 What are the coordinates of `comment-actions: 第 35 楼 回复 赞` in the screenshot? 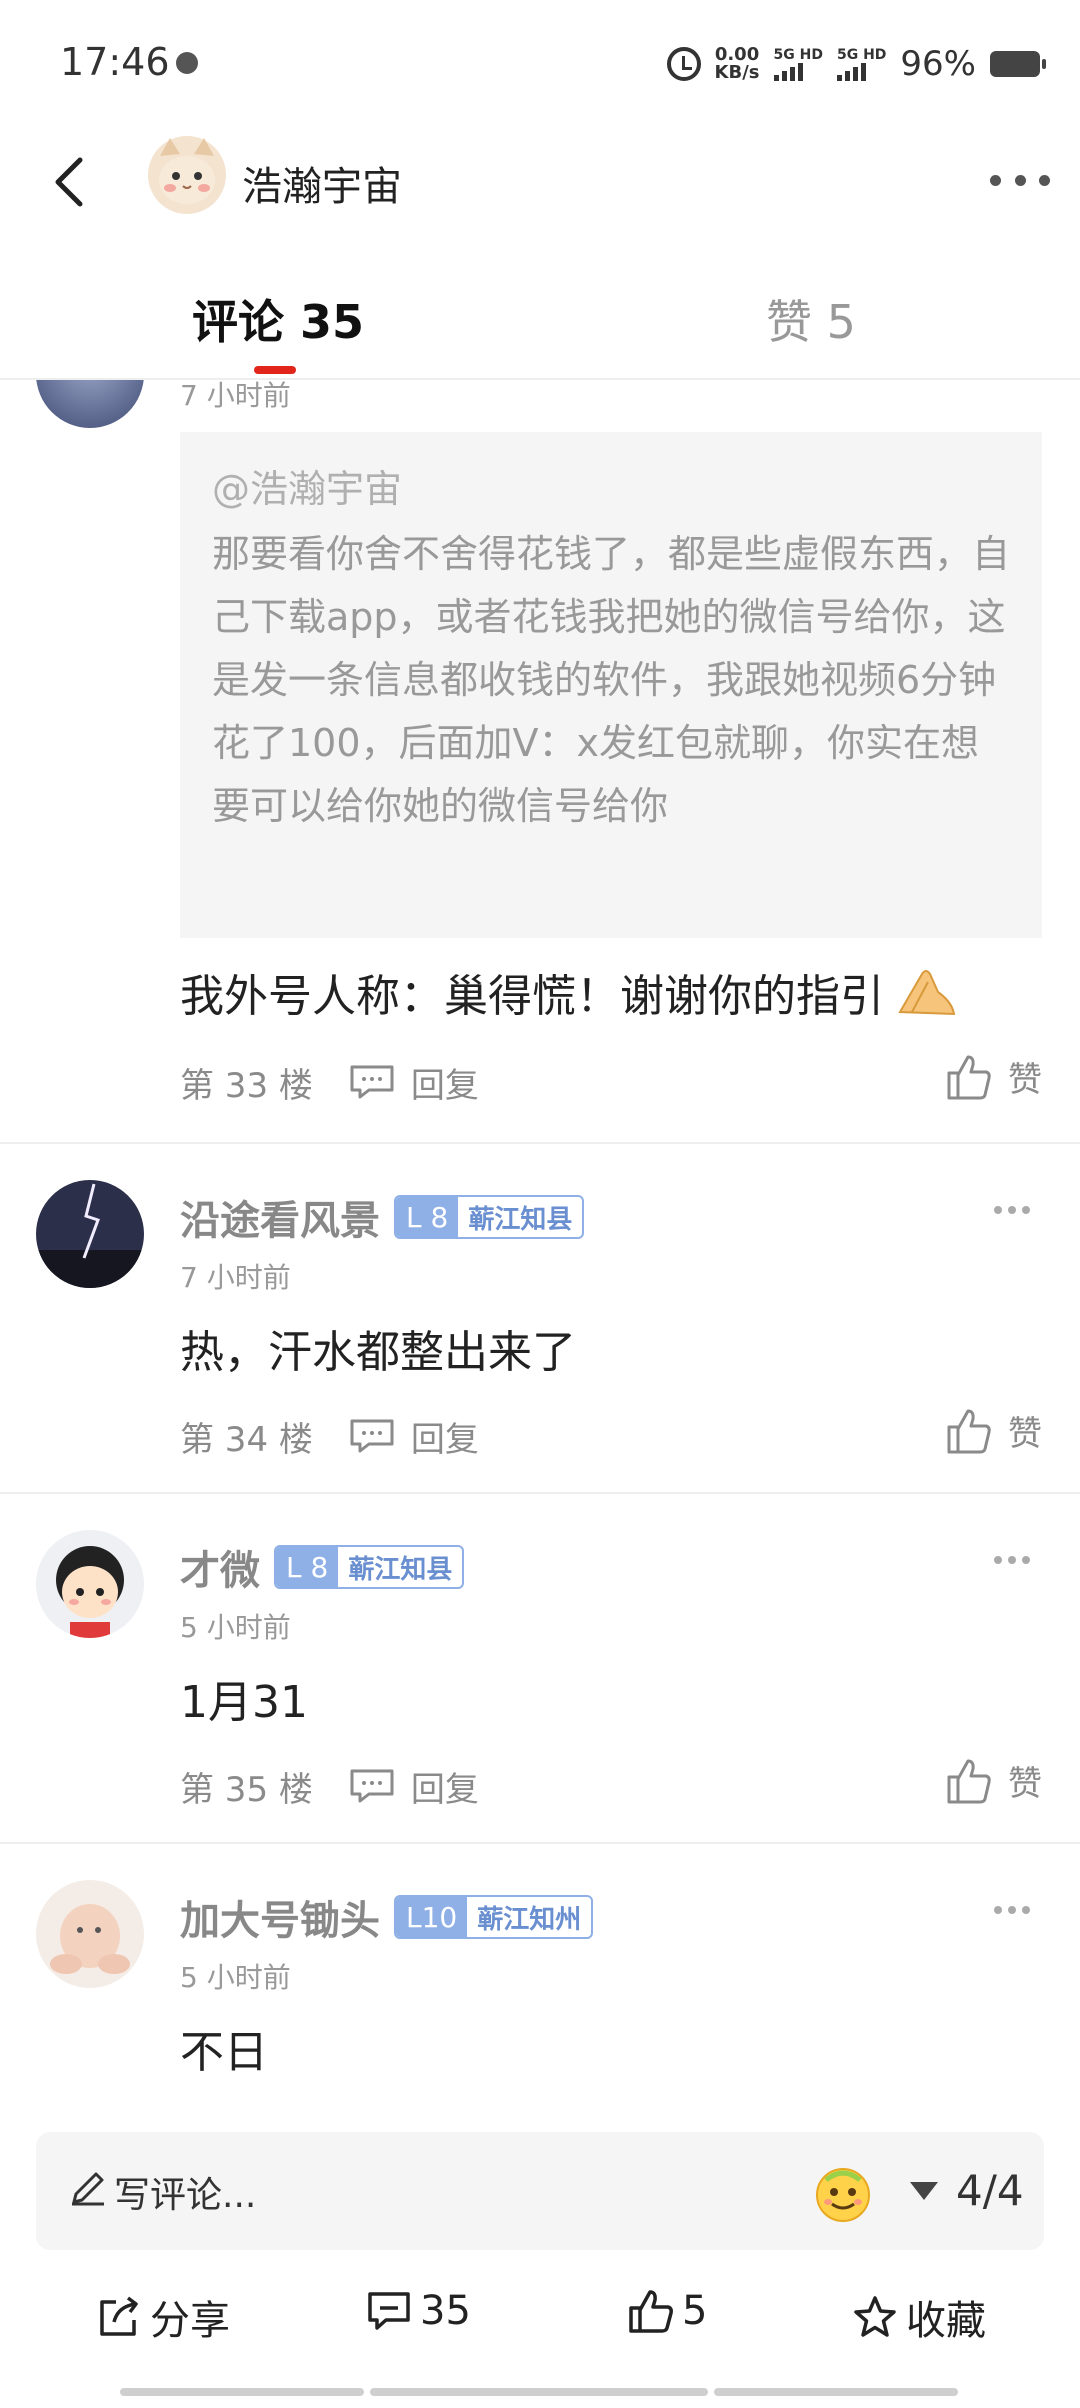 It's located at (611, 1786).